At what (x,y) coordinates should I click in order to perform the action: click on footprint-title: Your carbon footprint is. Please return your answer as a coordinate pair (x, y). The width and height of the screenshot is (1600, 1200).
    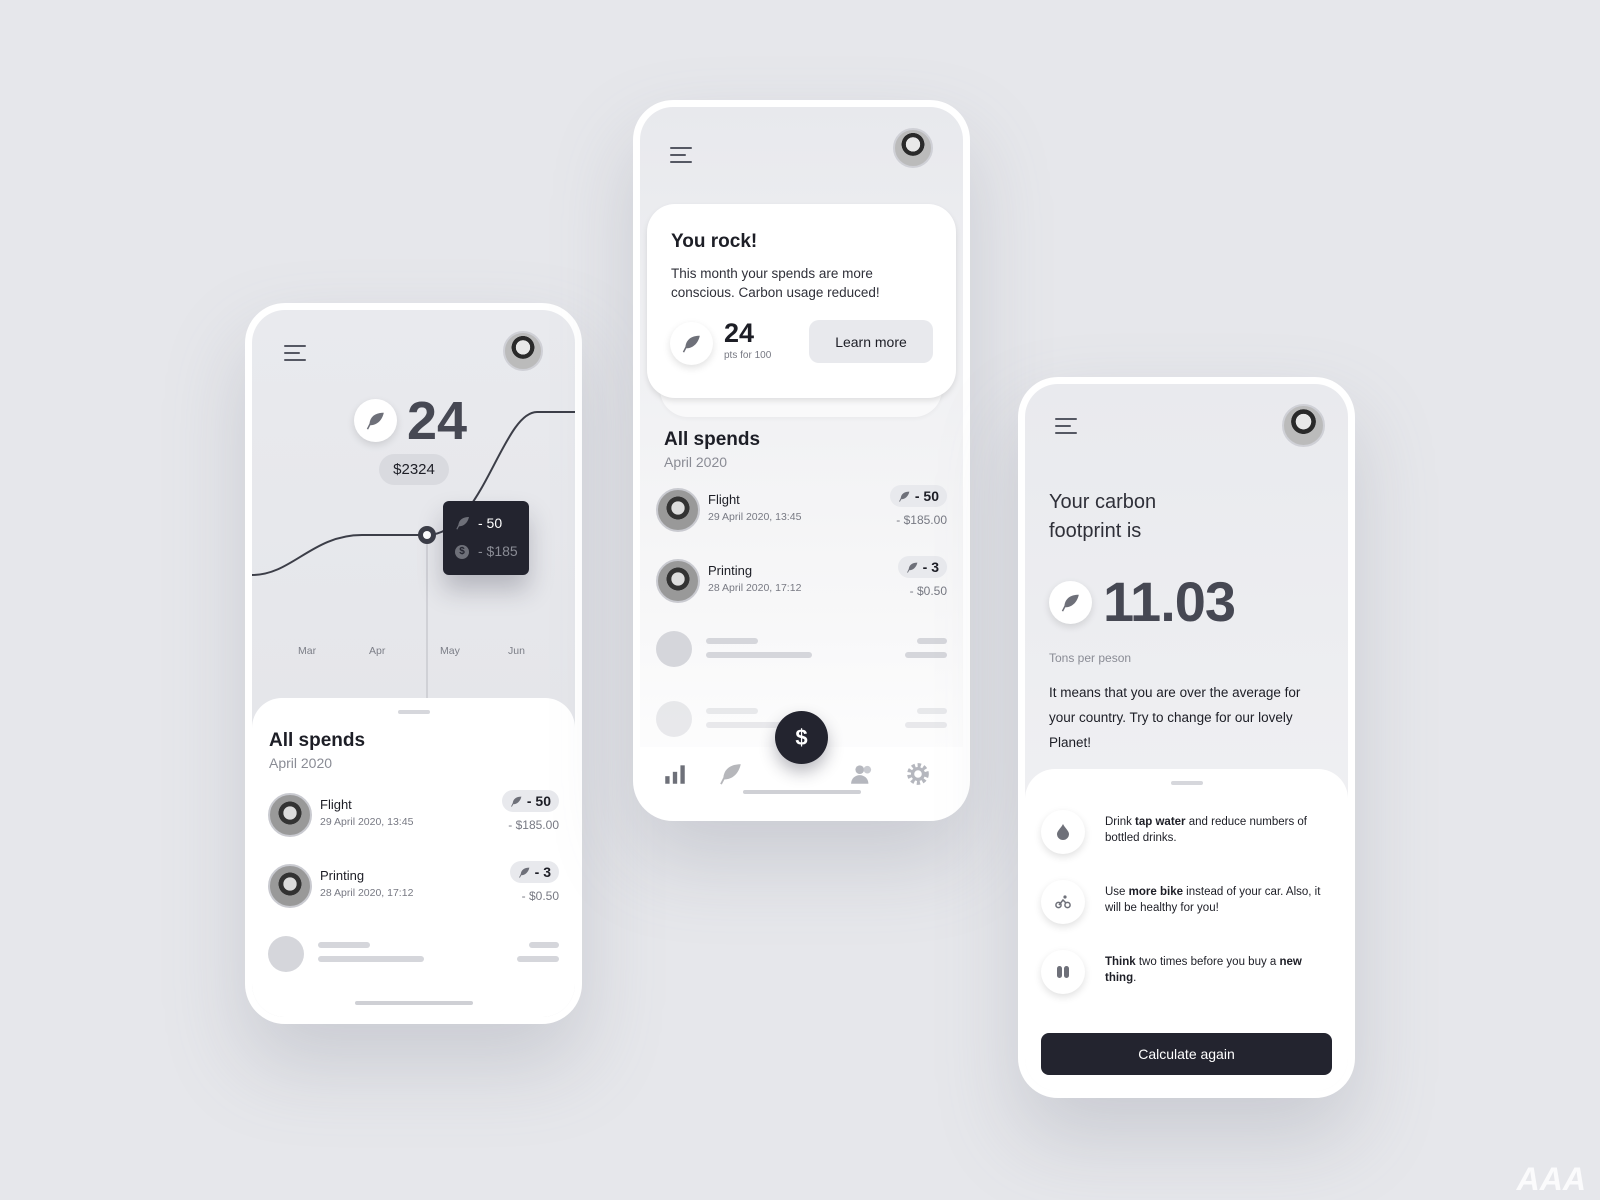
    Looking at the image, I should click on (1103, 516).